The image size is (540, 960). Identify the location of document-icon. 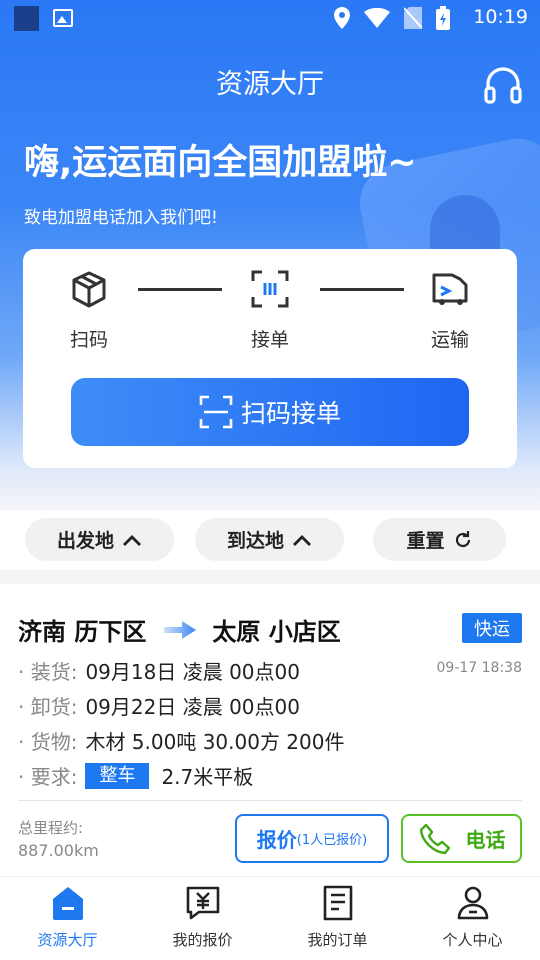
(337, 903).